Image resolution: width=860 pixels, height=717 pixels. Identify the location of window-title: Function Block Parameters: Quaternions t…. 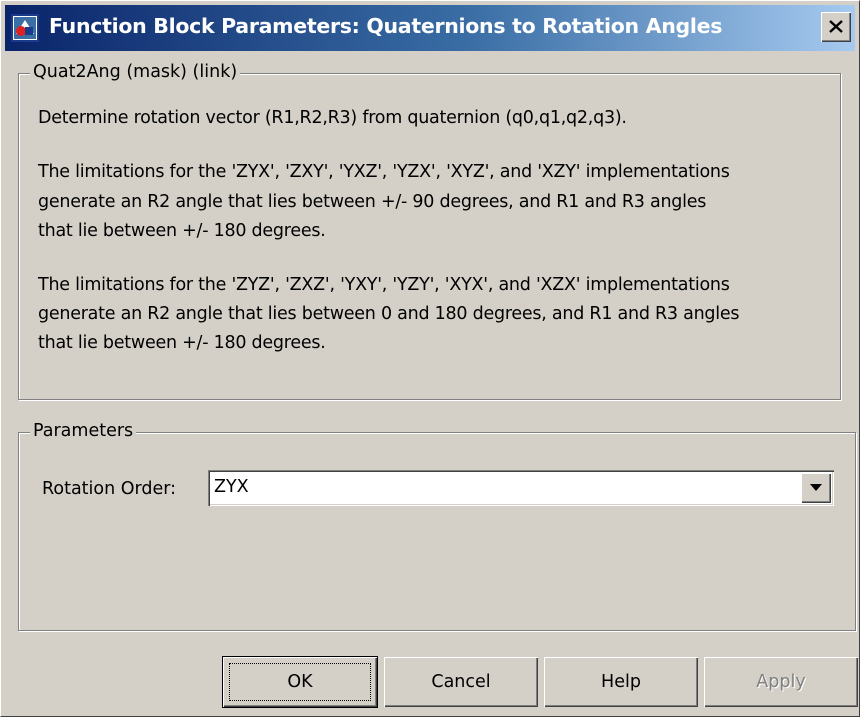
(386, 26).